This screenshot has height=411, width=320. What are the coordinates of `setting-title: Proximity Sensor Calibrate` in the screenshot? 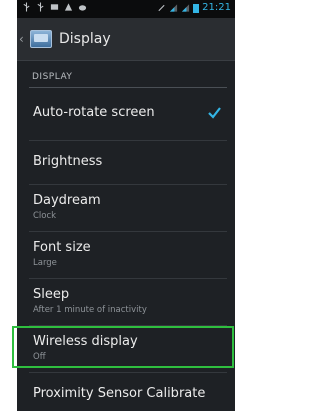 It's located at (119, 393).